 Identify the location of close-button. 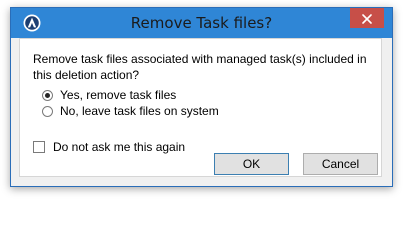
(367, 18).